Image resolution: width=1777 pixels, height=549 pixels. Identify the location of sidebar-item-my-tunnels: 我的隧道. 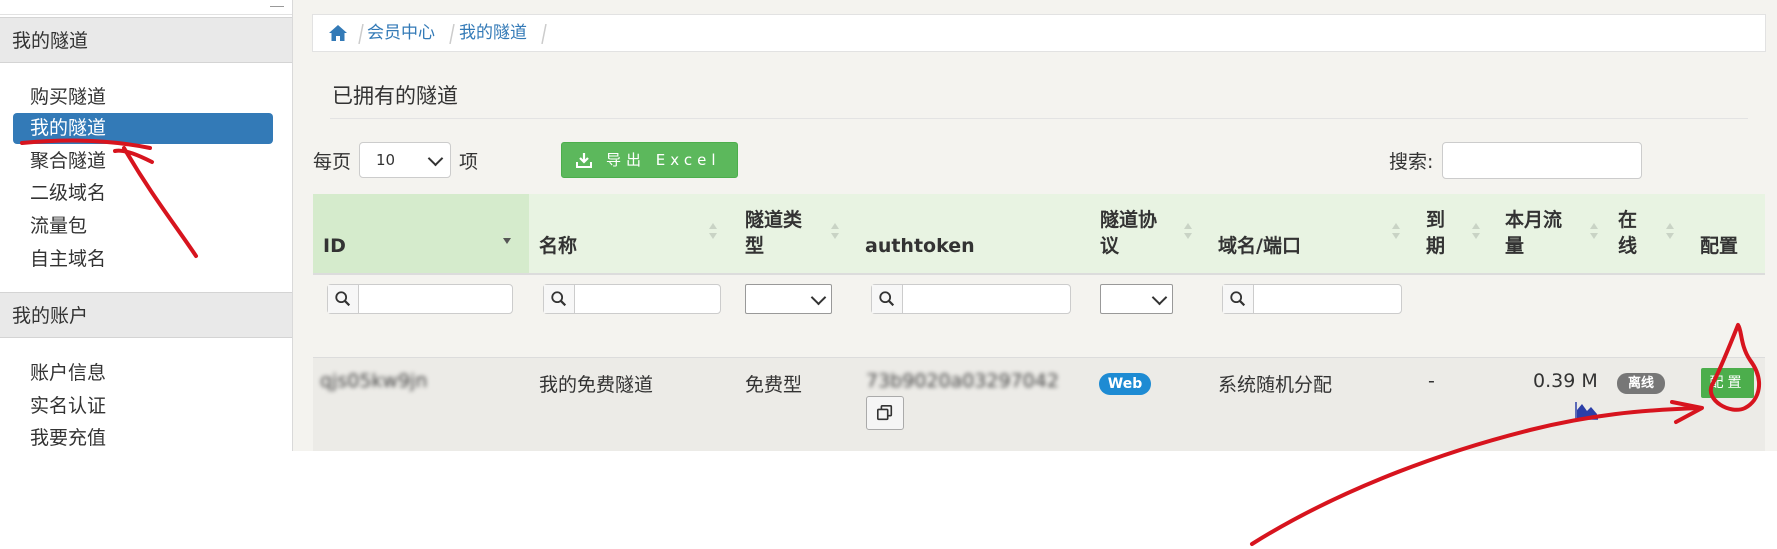
(143, 128).